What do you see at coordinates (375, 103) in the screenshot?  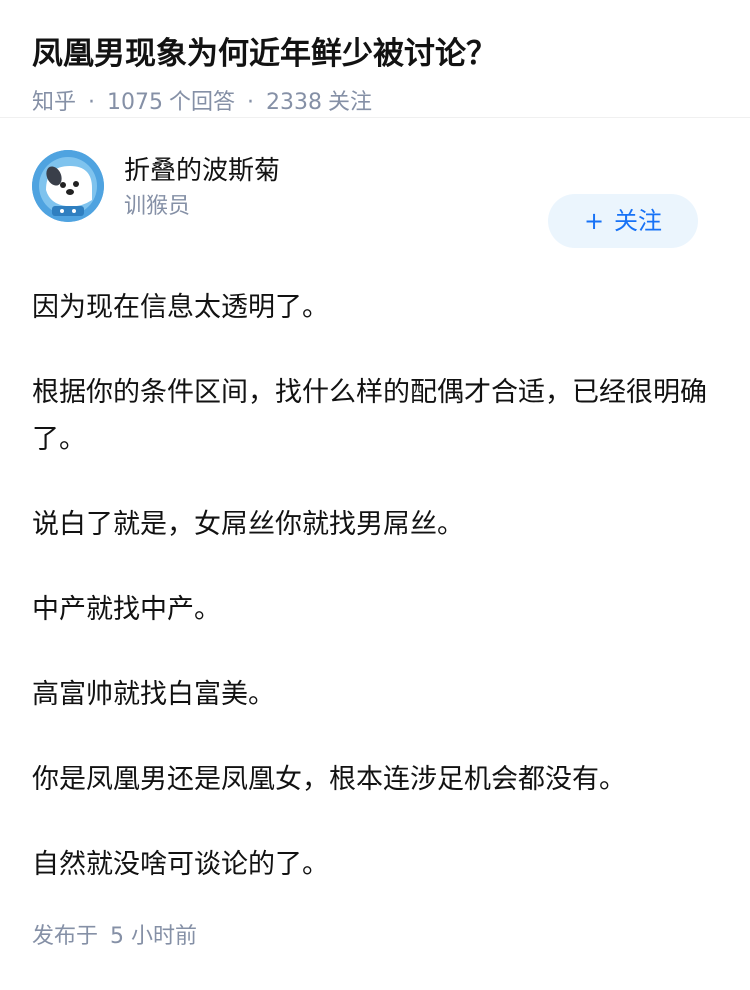 I see `question-meta: 知乎 · 1075 个回答 · 2338 关注` at bounding box center [375, 103].